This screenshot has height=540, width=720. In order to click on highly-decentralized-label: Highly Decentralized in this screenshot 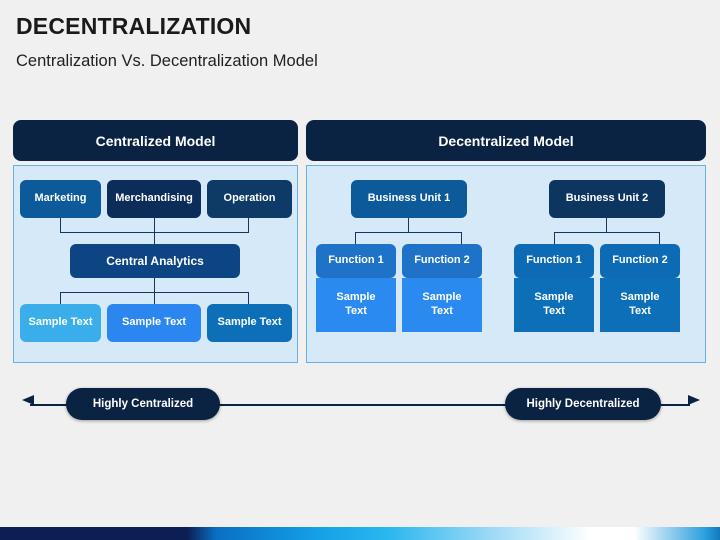, I will do `click(583, 404)`.